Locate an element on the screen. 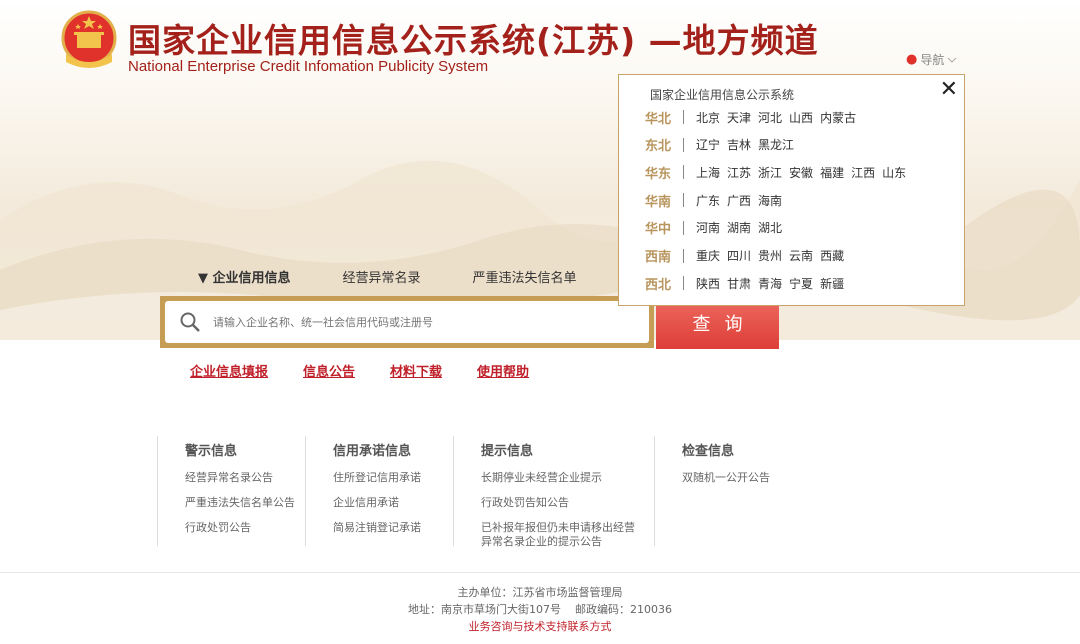 Image resolution: width=1080 pixels, height=644 pixels. province-link: 四川 is located at coordinates (739, 255).